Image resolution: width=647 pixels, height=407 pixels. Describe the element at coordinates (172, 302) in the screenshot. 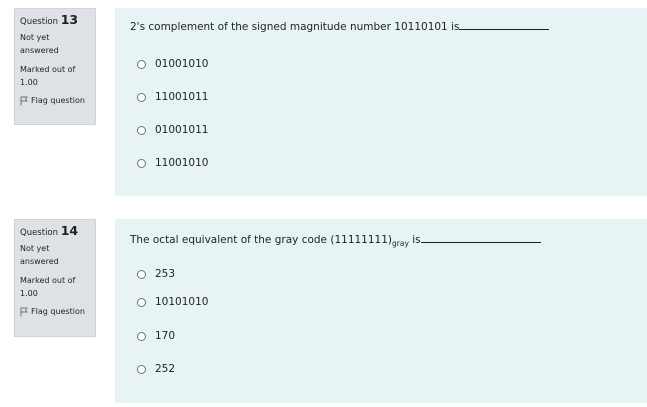

I see `answer-option: 10101010` at that location.